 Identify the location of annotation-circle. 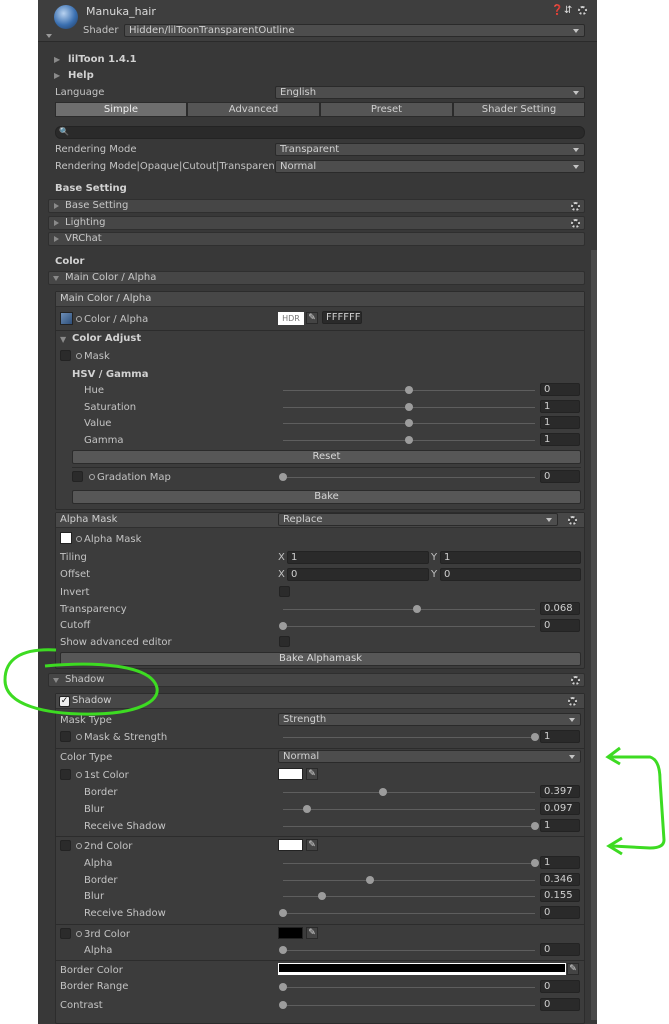
(81, 682).